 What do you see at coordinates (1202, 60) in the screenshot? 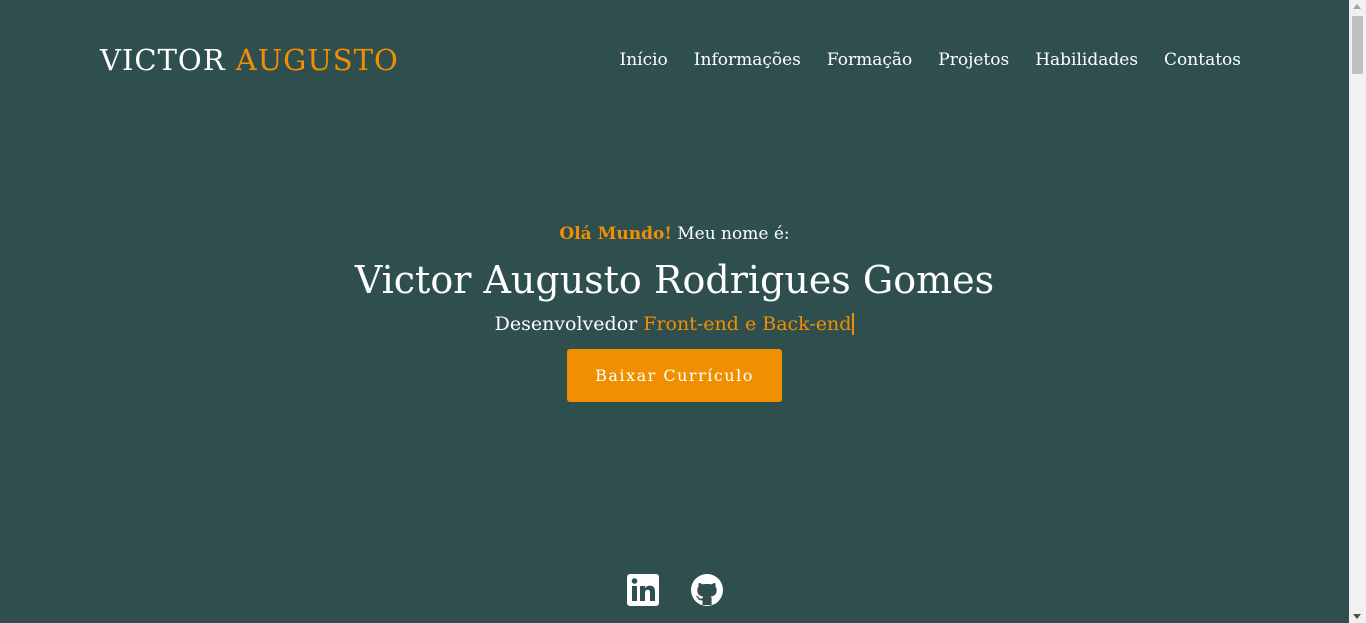
I see `nav-item-contatos: Contatos` at bounding box center [1202, 60].